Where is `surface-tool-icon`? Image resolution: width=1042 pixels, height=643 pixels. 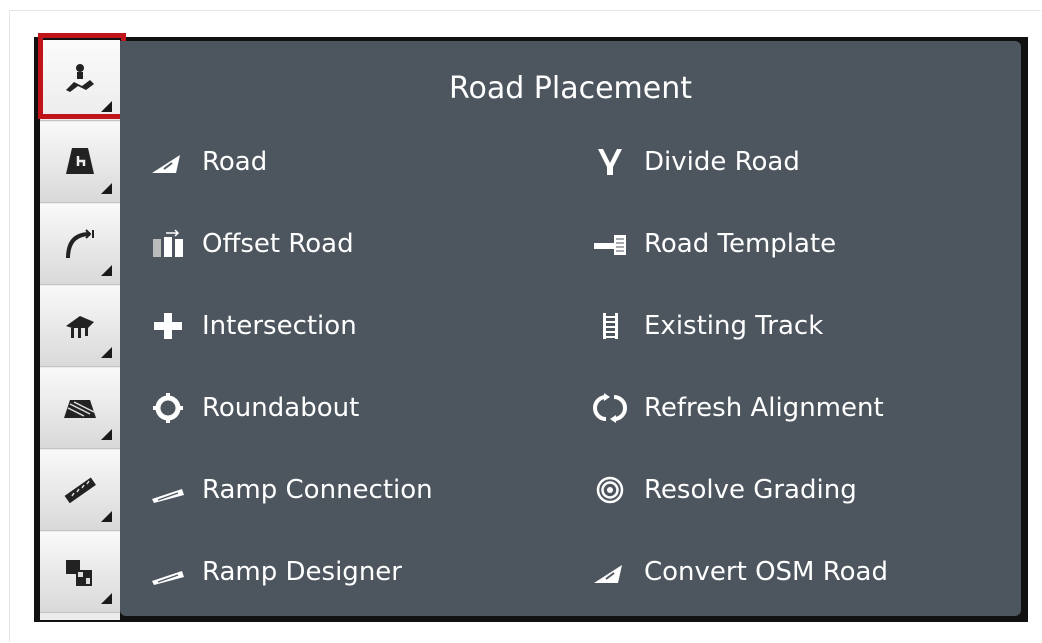
surface-tool-icon is located at coordinates (80, 409).